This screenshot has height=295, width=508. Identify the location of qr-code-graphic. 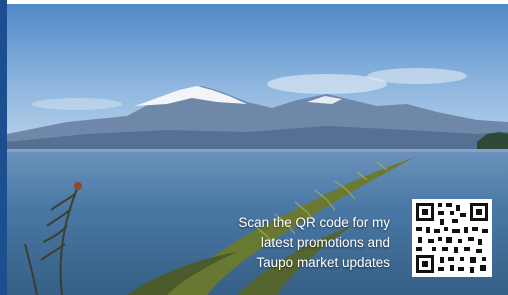
(452, 238).